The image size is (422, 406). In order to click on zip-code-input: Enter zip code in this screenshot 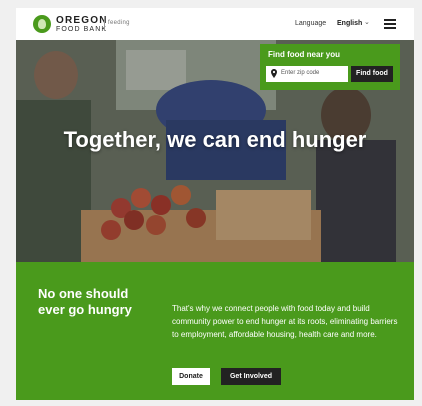, I will do `click(307, 74)`.